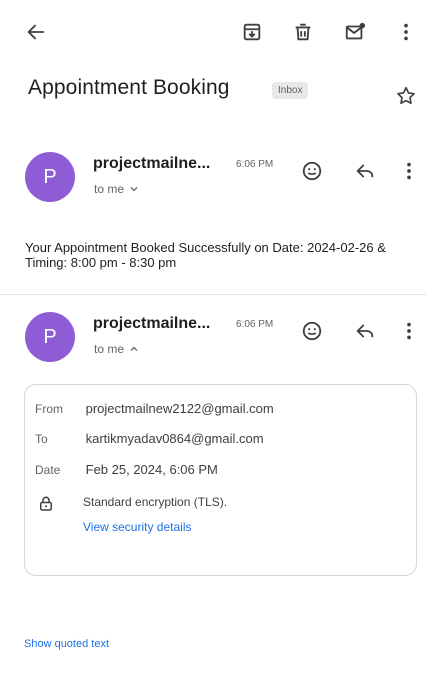  Describe the element at coordinates (406, 96) in the screenshot. I see `star-icon` at that location.